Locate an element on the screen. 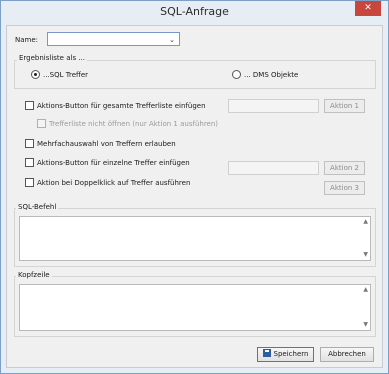  radio-dms-objects-label: ... DMS Objekte is located at coordinates (271, 75).